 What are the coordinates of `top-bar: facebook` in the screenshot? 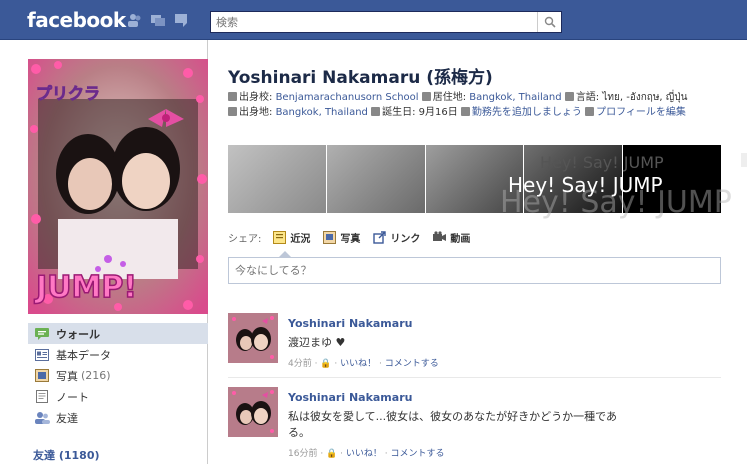 It's located at (373, 20).